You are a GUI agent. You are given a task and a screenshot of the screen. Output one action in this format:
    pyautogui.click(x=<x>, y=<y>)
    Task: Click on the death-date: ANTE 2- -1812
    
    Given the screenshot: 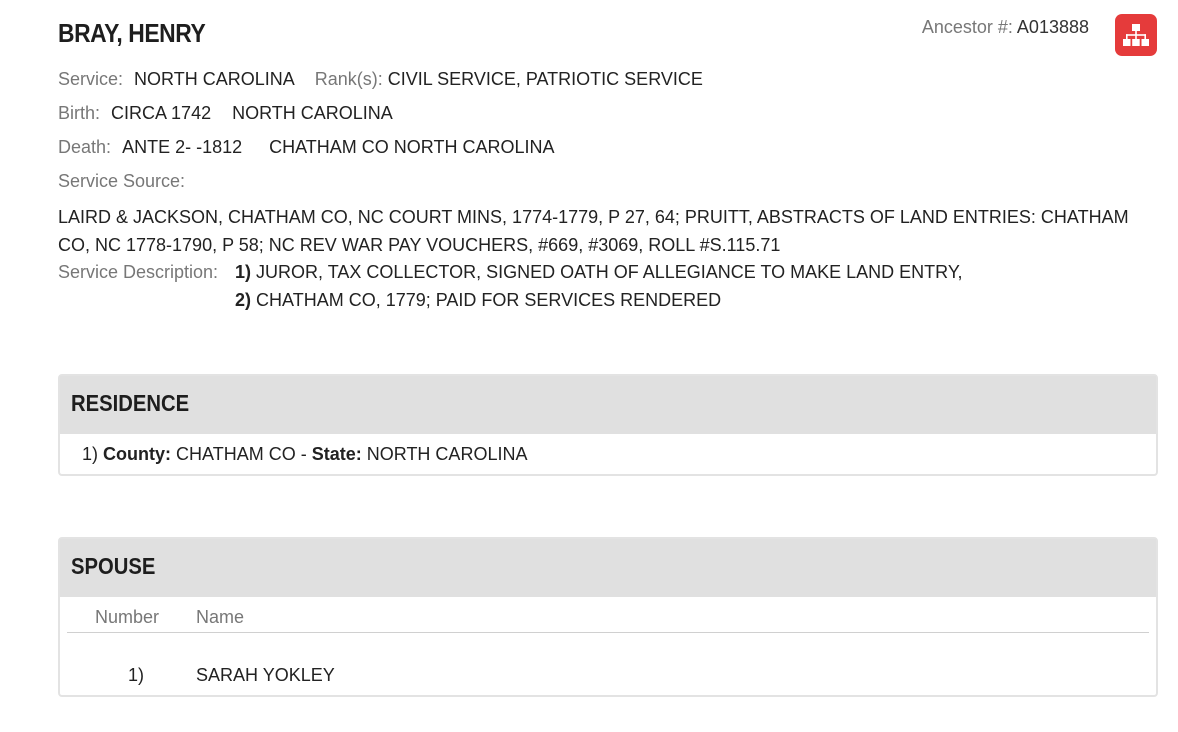 What is the action you would take?
    pyautogui.click(x=182, y=147)
    